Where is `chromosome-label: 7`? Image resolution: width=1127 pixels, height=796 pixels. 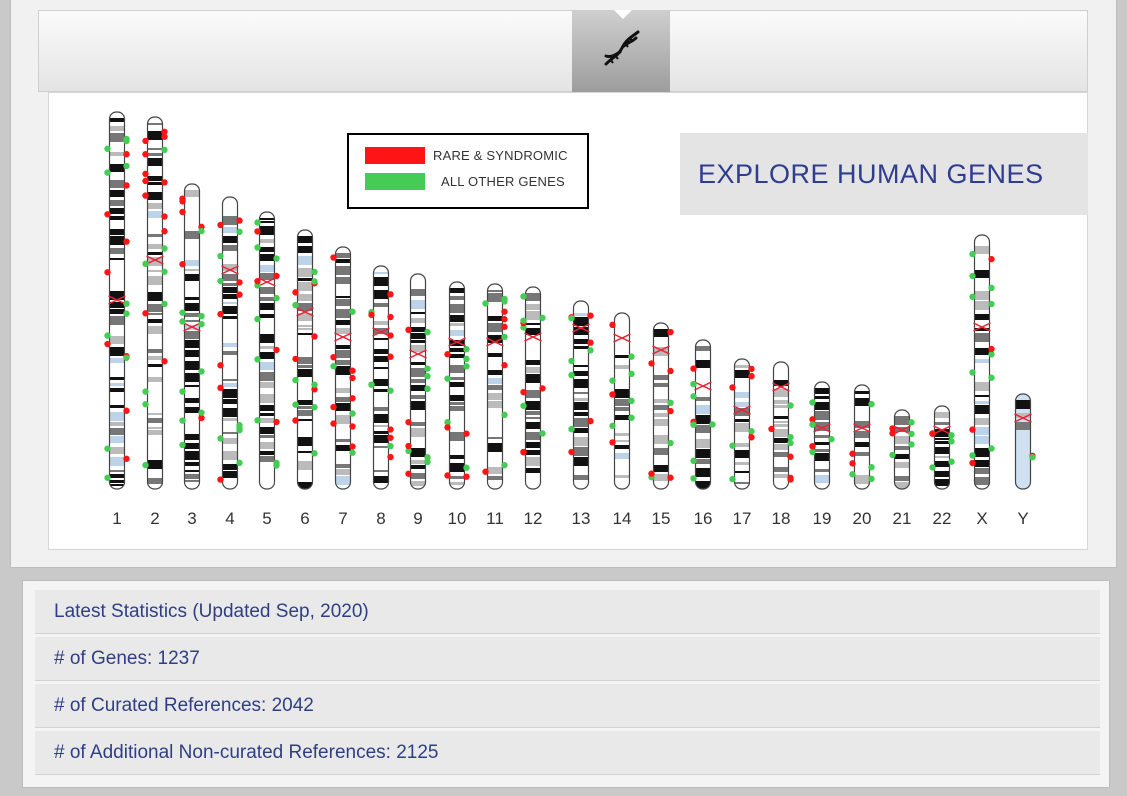 chromosome-label: 7 is located at coordinates (342, 518).